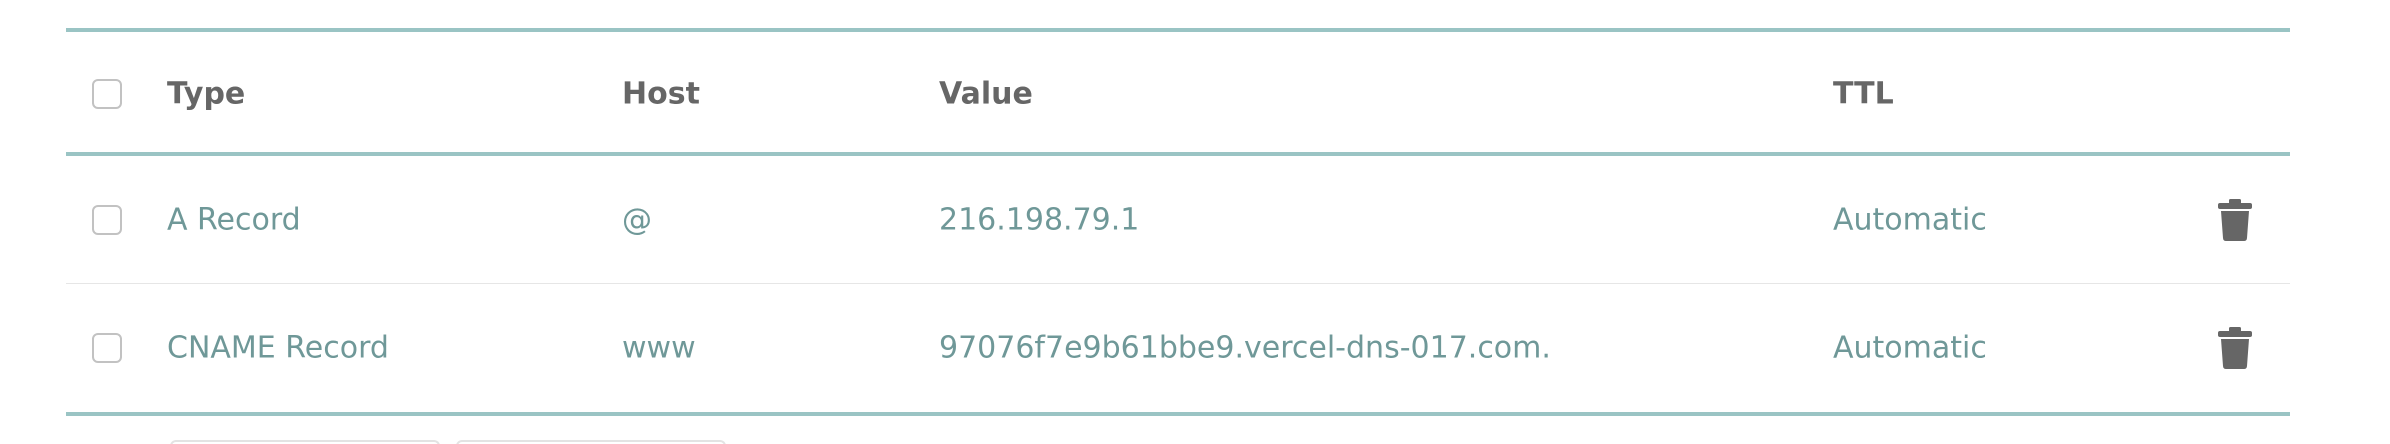  I want to click on record-value: 97076f7e9b61bbe9.vercel-dns-017.com., so click(1245, 348).